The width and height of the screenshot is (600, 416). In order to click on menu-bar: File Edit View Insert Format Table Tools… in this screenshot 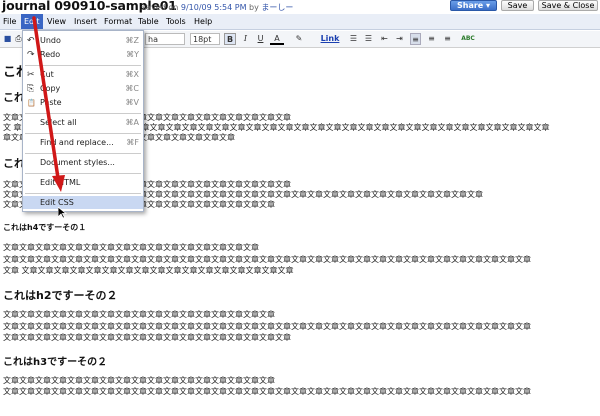, I will do `click(300, 22)`.